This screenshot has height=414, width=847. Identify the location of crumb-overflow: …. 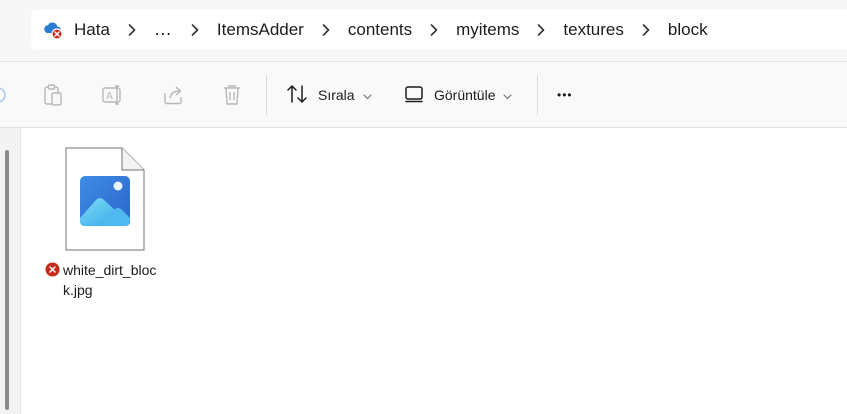
(163, 29).